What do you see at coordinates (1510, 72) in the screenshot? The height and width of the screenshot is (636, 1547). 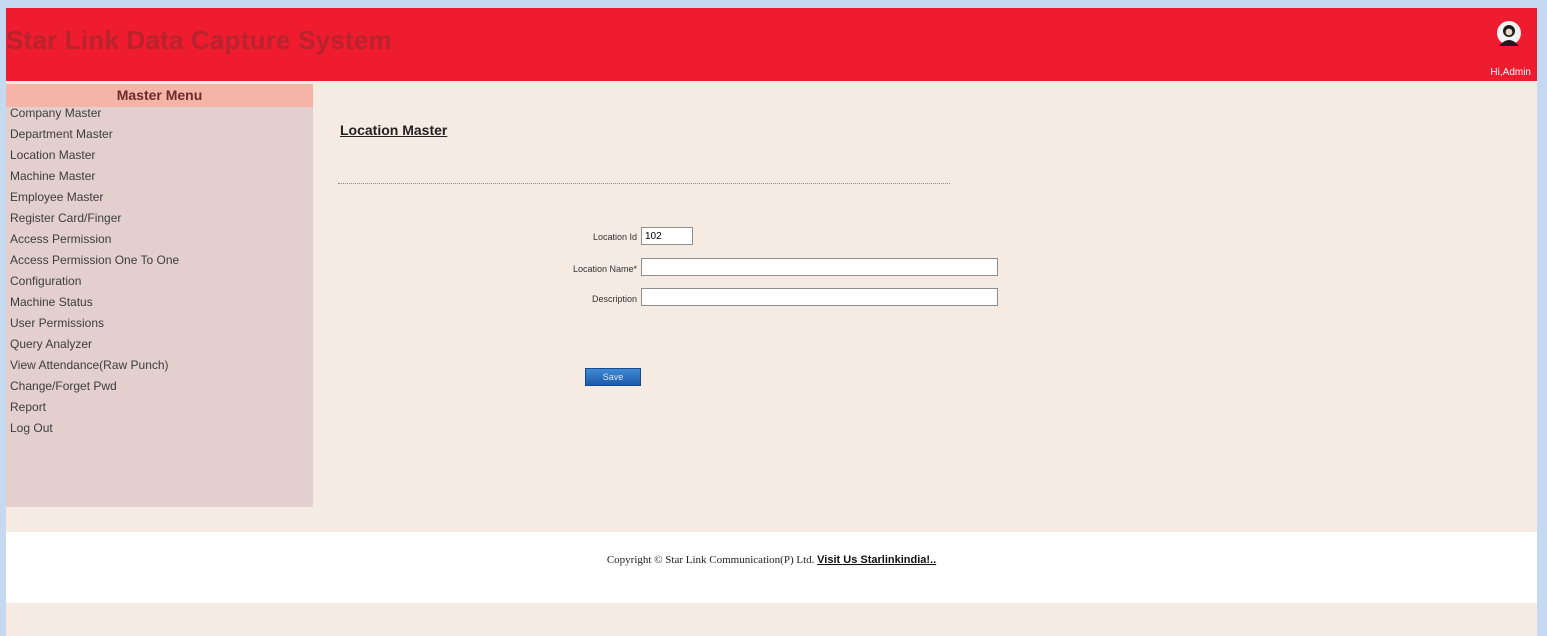 I see `user-greeting: Hi,Admin` at bounding box center [1510, 72].